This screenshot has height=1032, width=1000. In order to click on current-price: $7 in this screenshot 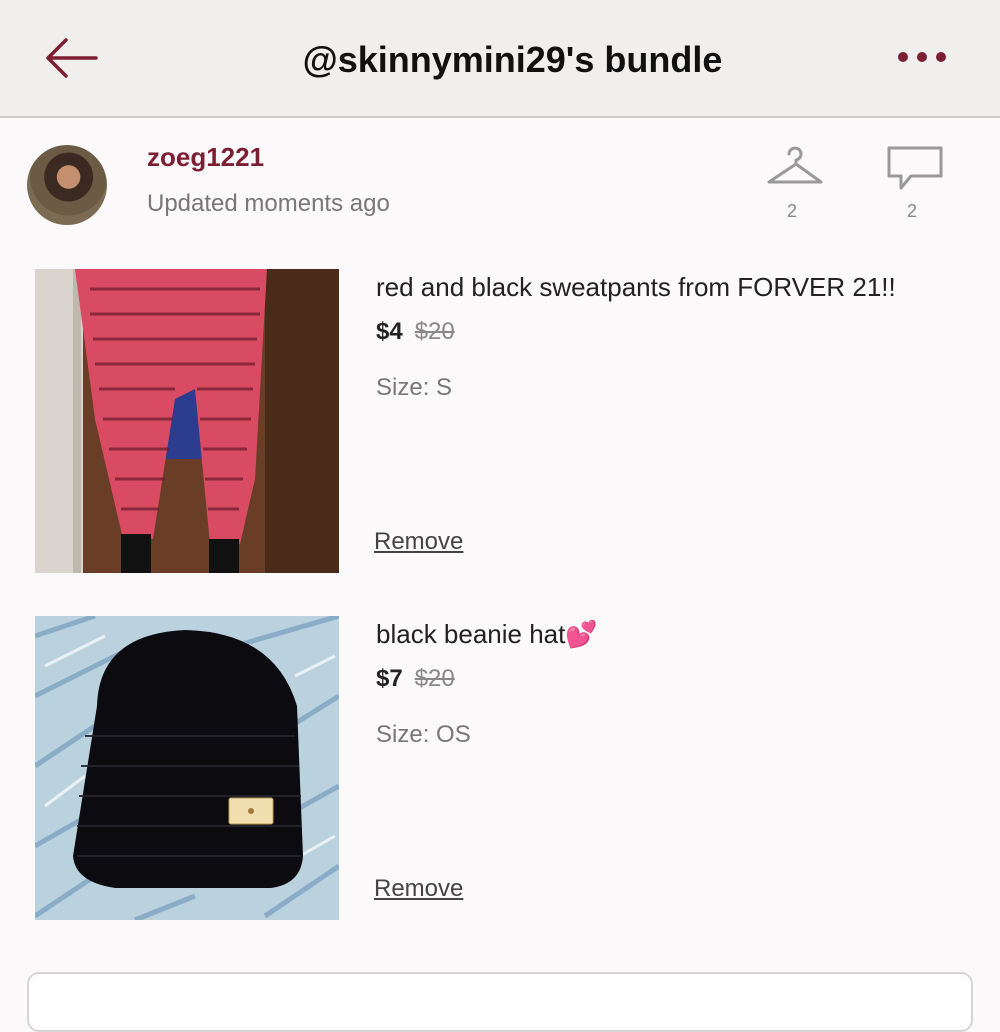, I will do `click(389, 678)`.